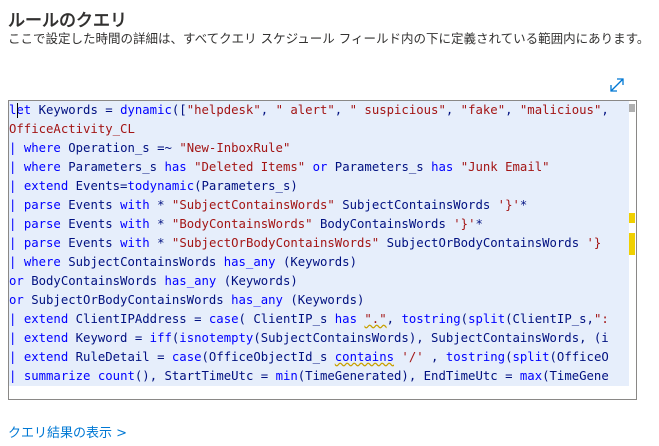 The height and width of the screenshot is (446, 659). I want to click on code-token: (OfficeObjectId_s, so click(268, 357).